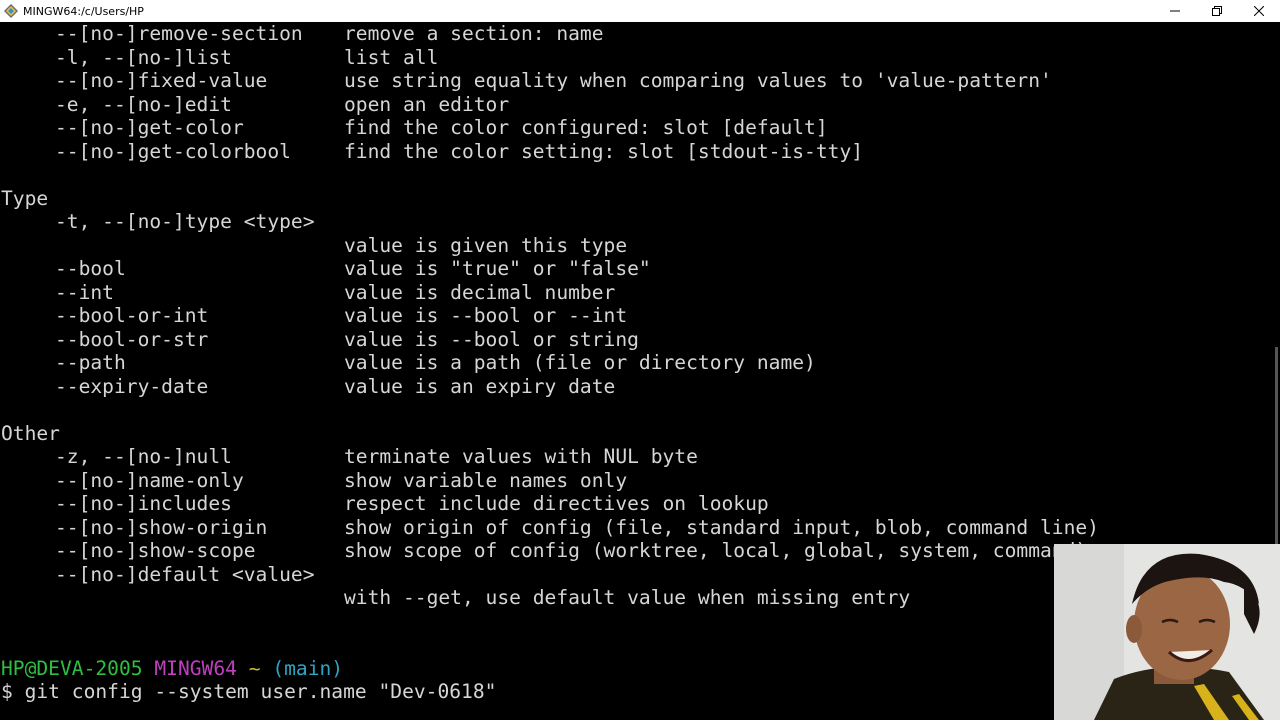 This screenshot has height=720, width=1280. I want to click on option-flag: --[no-]default <value>, so click(185, 574).